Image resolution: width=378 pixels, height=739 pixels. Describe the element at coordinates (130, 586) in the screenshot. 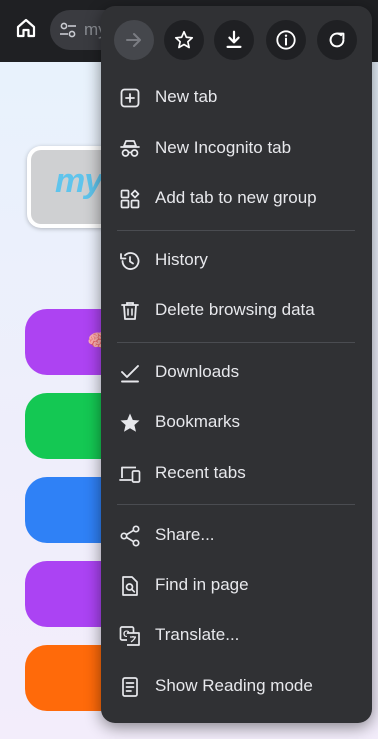

I see `find-in-page-icon` at that location.